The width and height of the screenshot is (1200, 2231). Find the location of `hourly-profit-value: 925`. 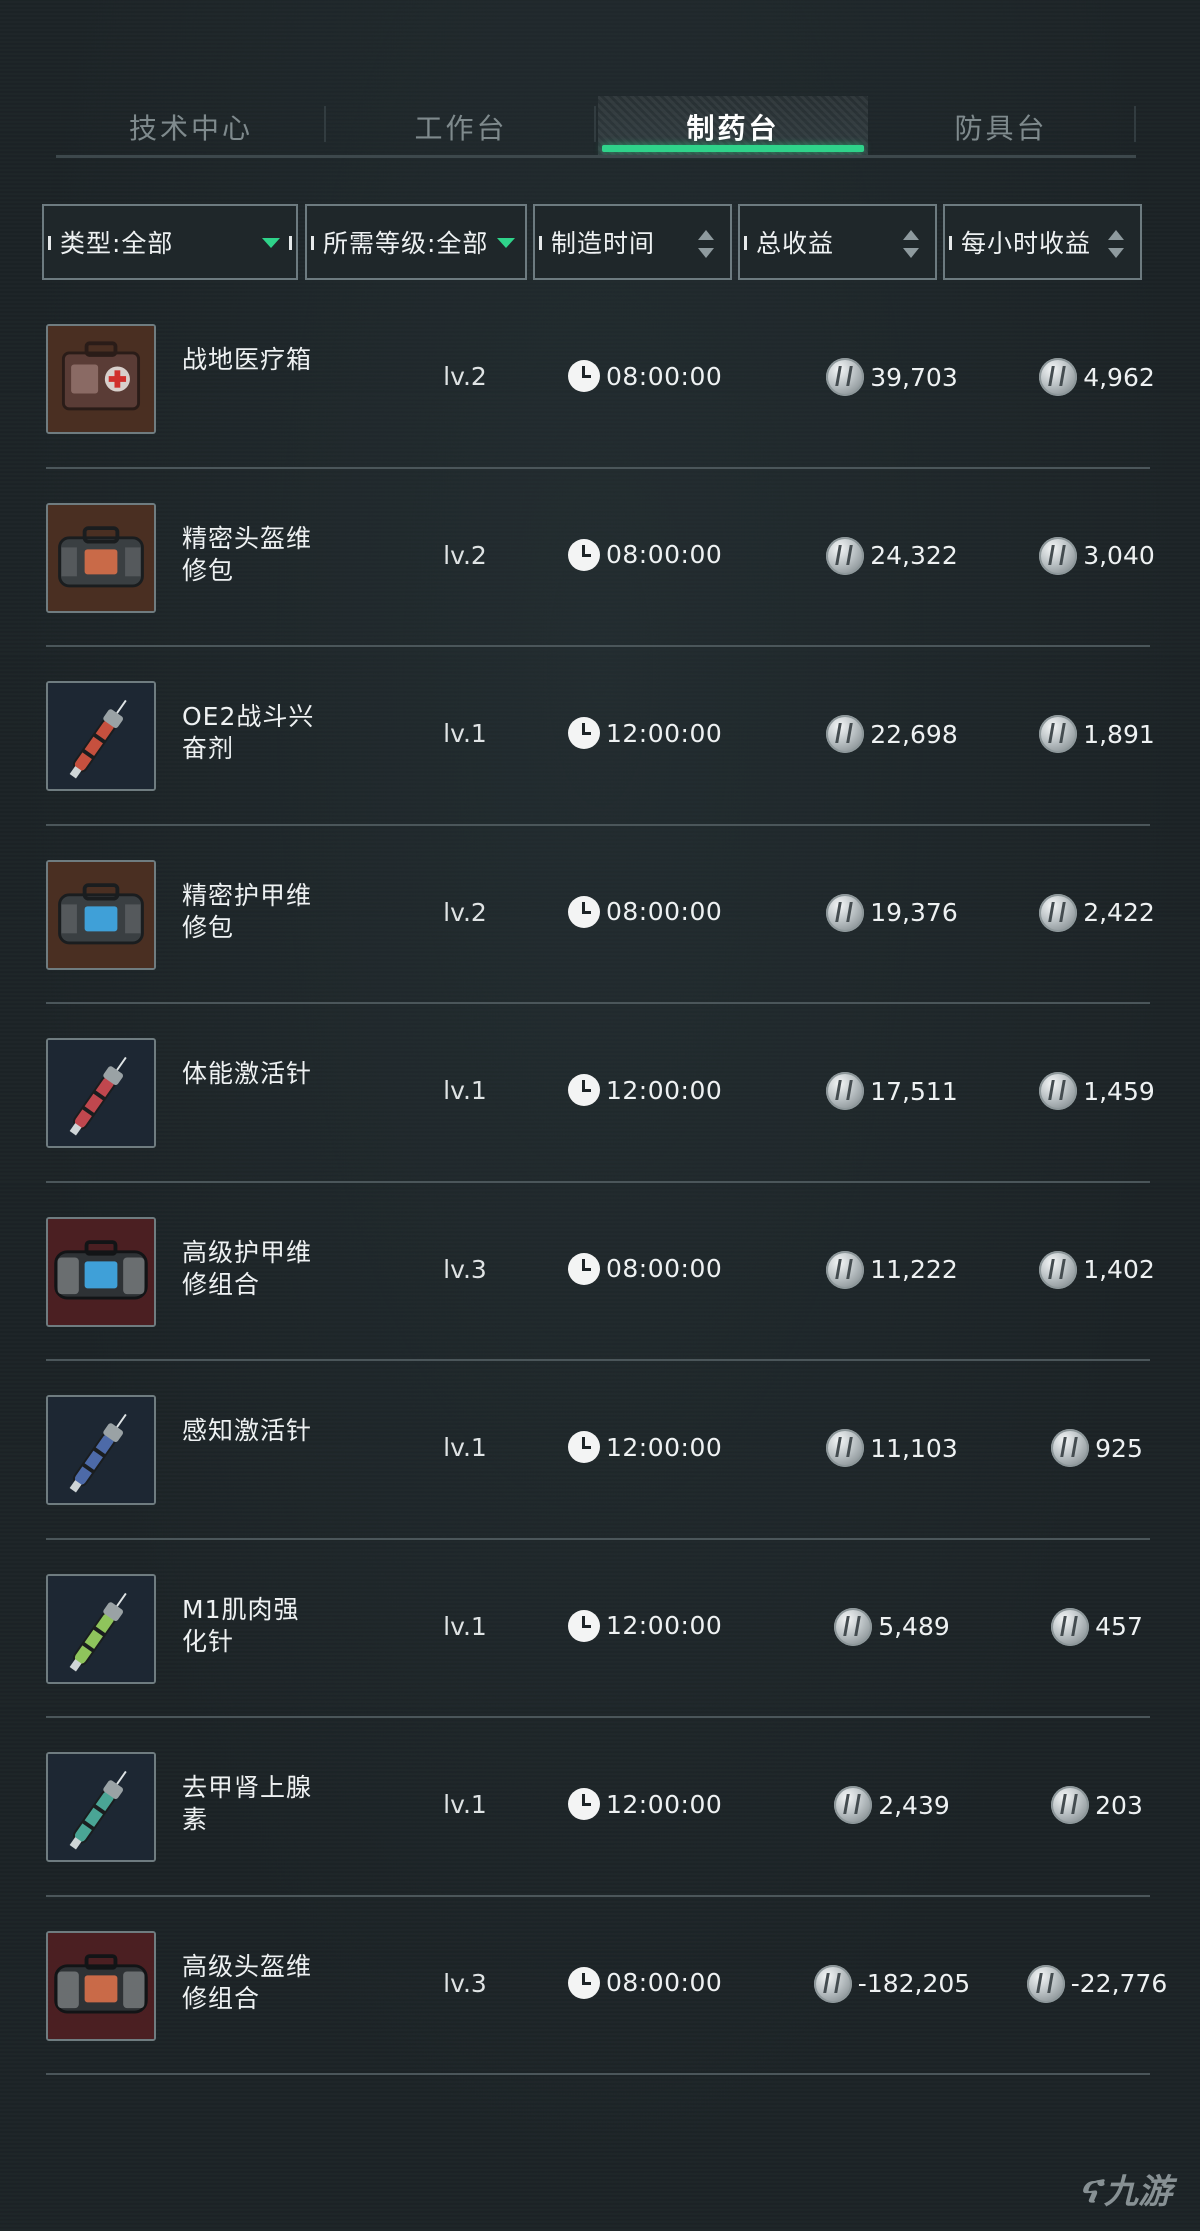

hourly-profit-value: 925 is located at coordinates (1119, 1448).